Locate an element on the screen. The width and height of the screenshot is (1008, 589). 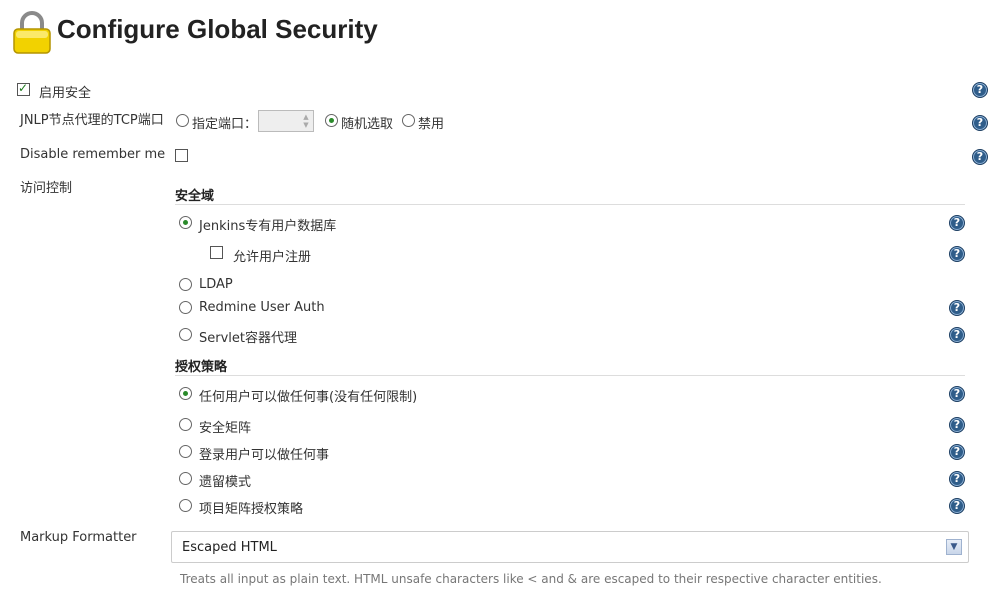
realm-servlet-label: Servlet容器代理 is located at coordinates (248, 338).